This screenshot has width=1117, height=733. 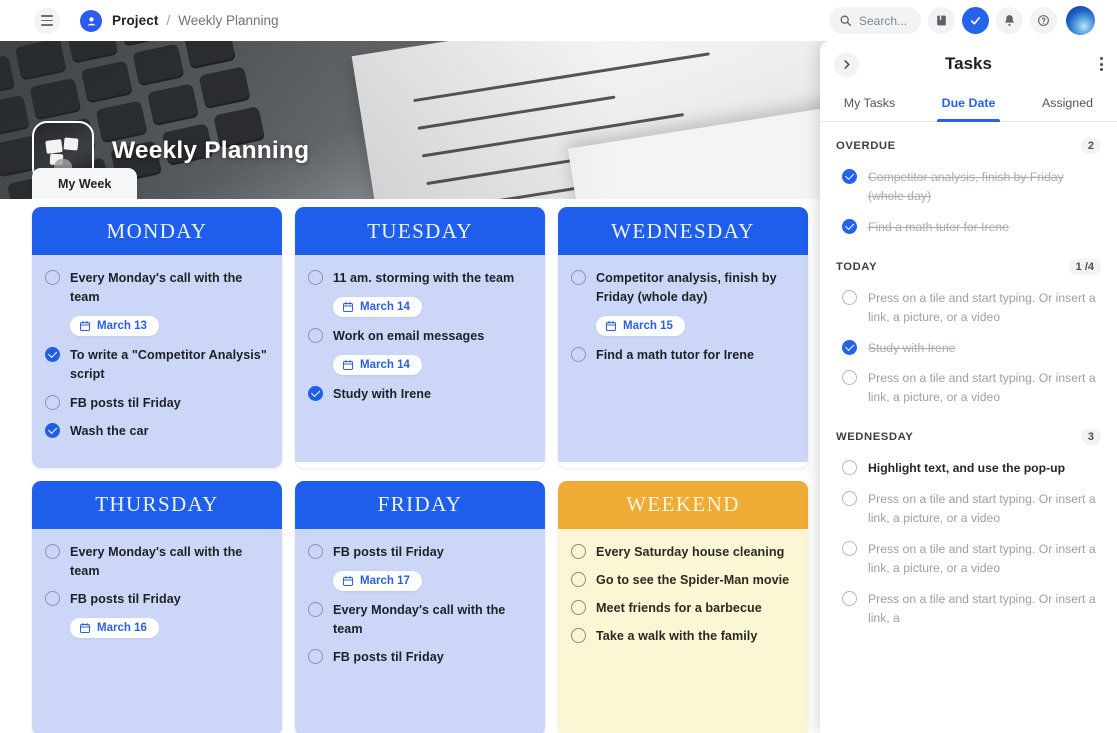 I want to click on task-item: Find a math tutor for Irene, so click(x=683, y=355).